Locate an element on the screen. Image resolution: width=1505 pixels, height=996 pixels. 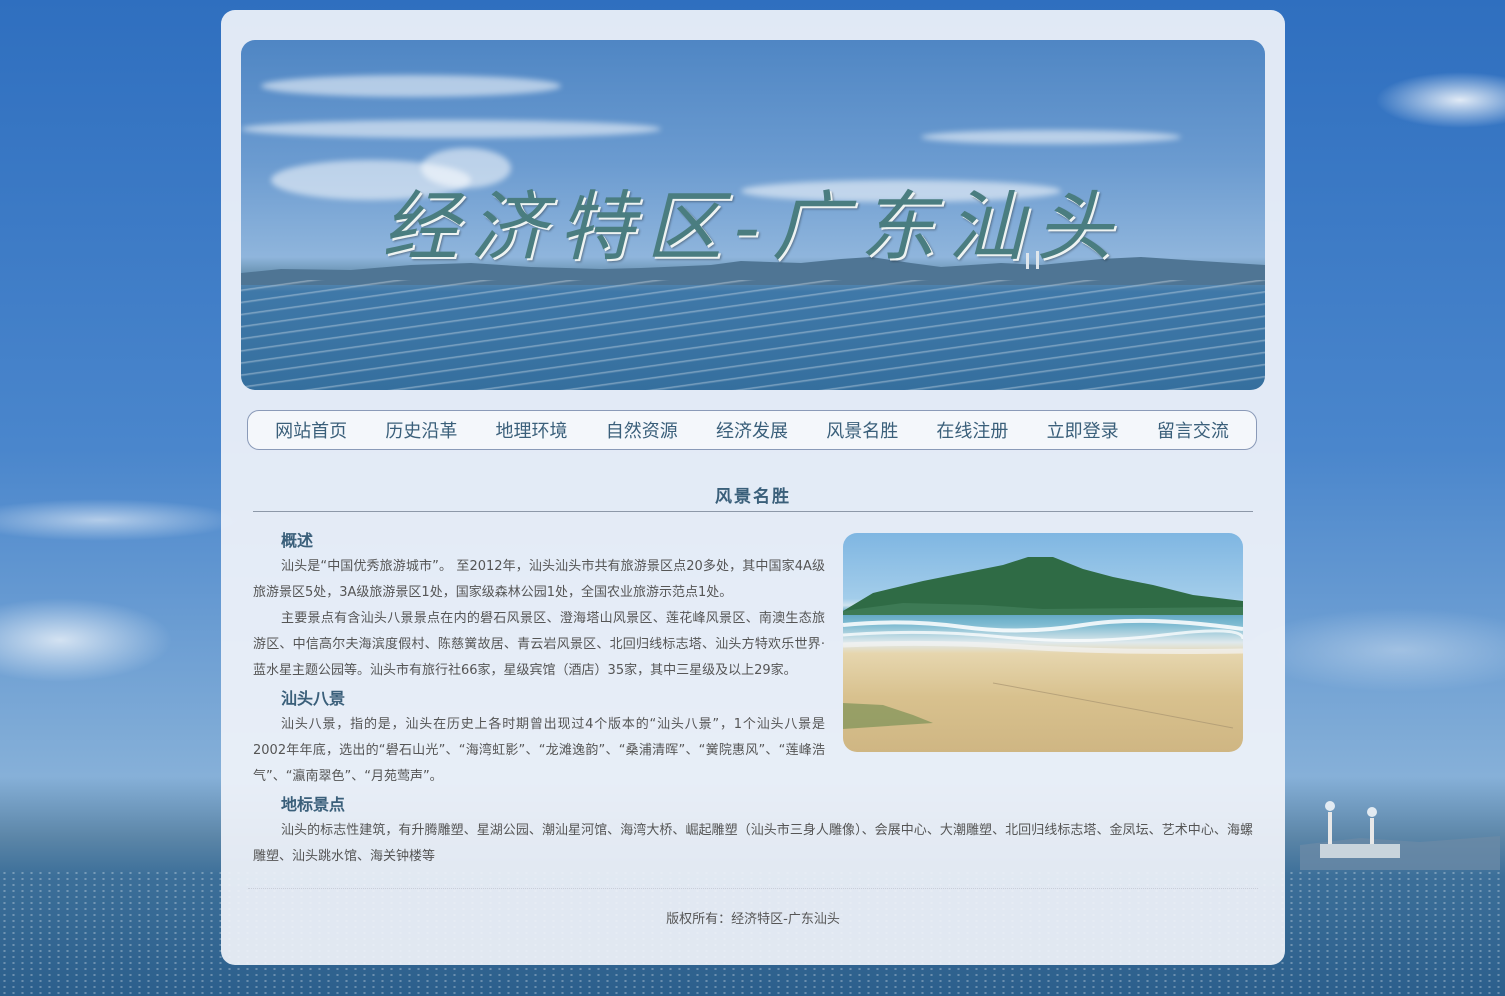
title-divider is located at coordinates (753, 511).